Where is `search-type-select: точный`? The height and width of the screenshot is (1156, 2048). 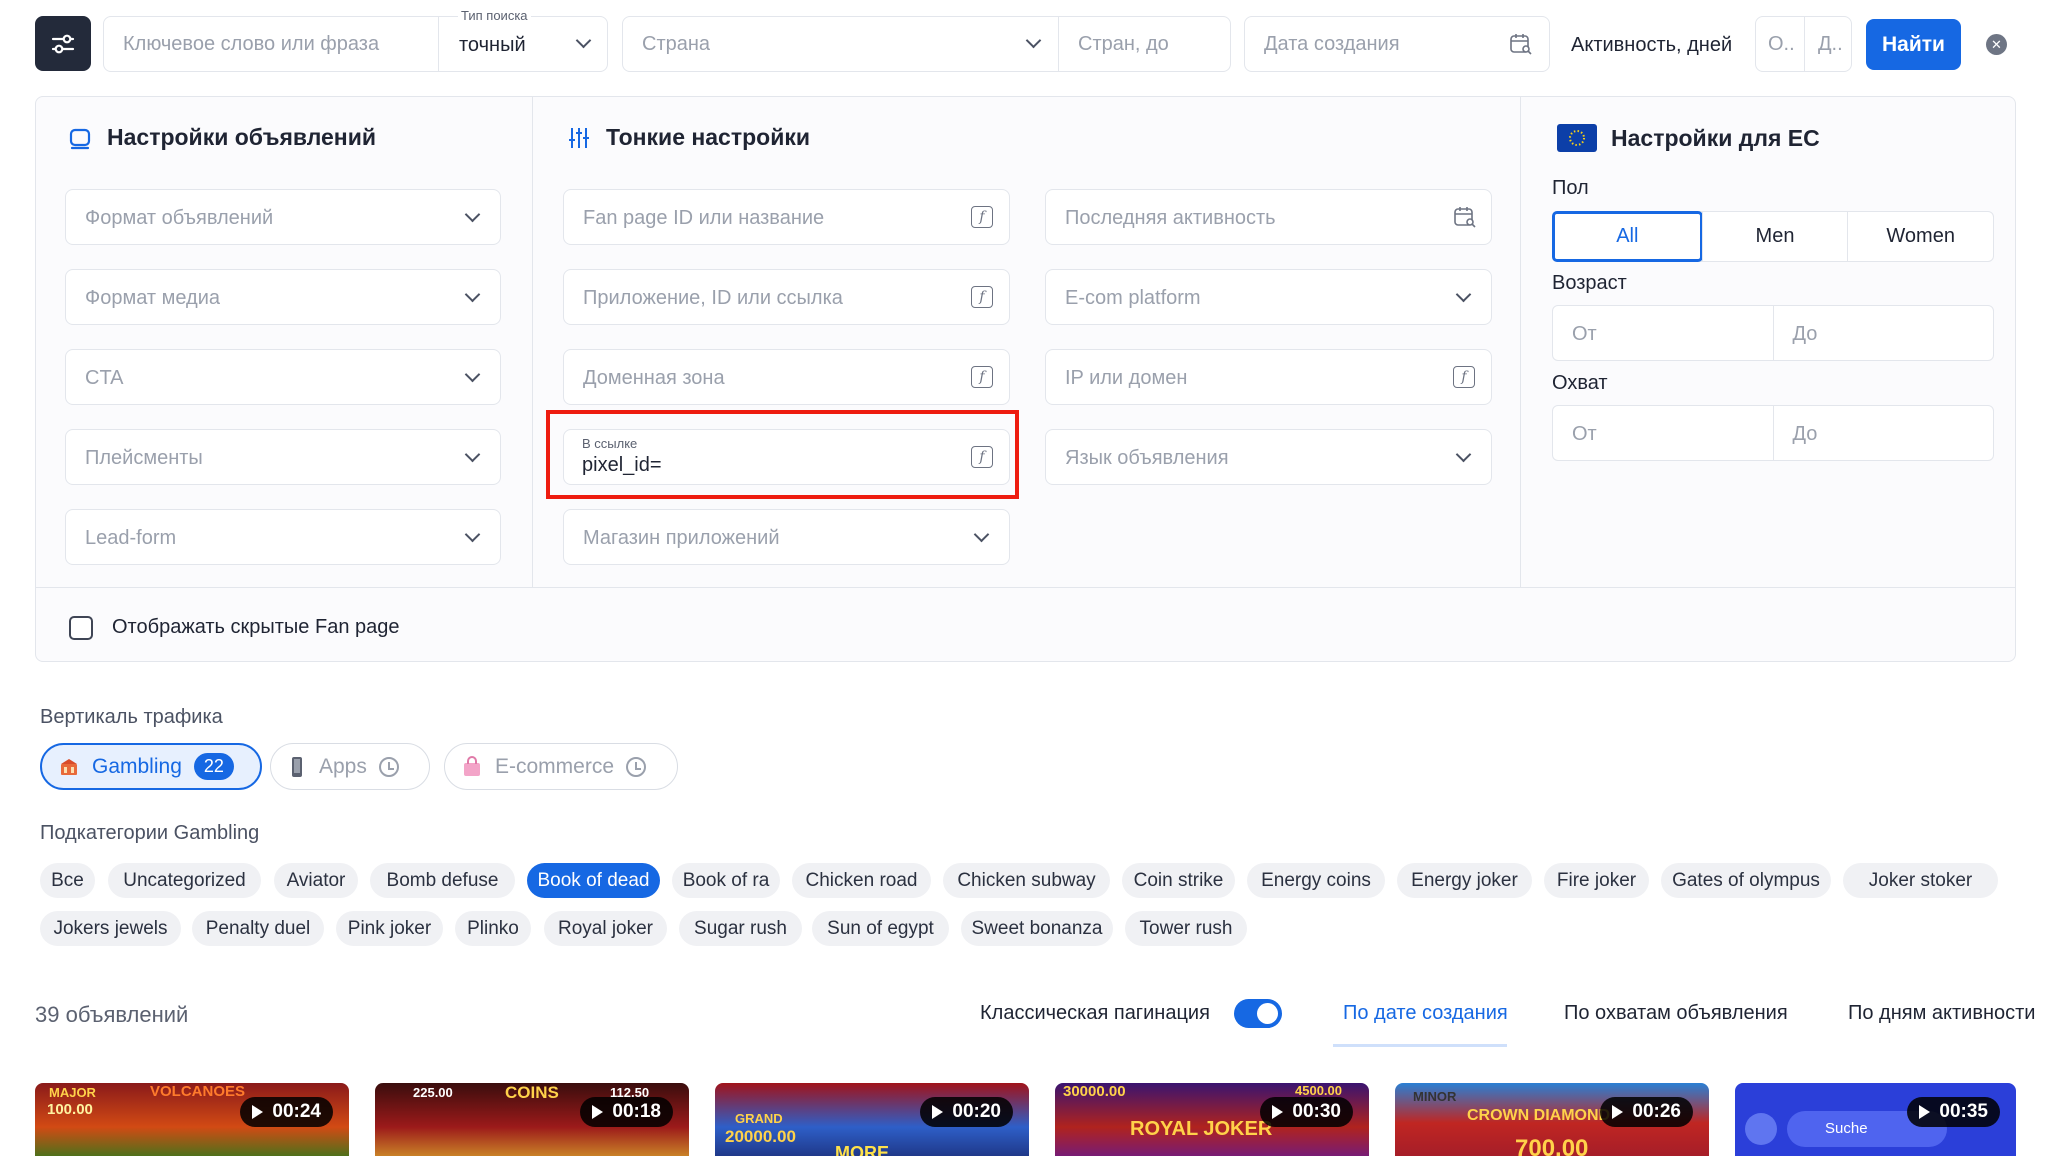
search-type-select: точный is located at coordinates (492, 45).